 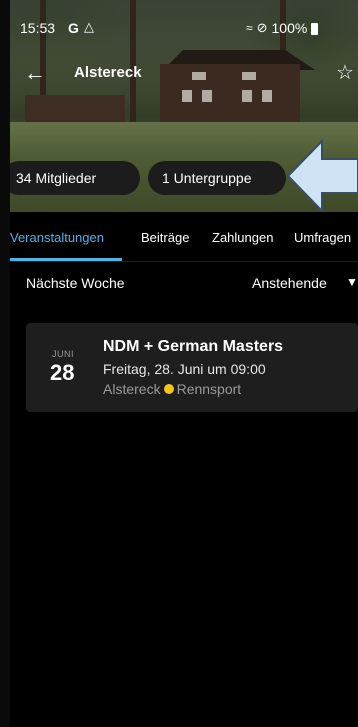 I want to click on dnd-icon: ⊘, so click(x=262, y=27).